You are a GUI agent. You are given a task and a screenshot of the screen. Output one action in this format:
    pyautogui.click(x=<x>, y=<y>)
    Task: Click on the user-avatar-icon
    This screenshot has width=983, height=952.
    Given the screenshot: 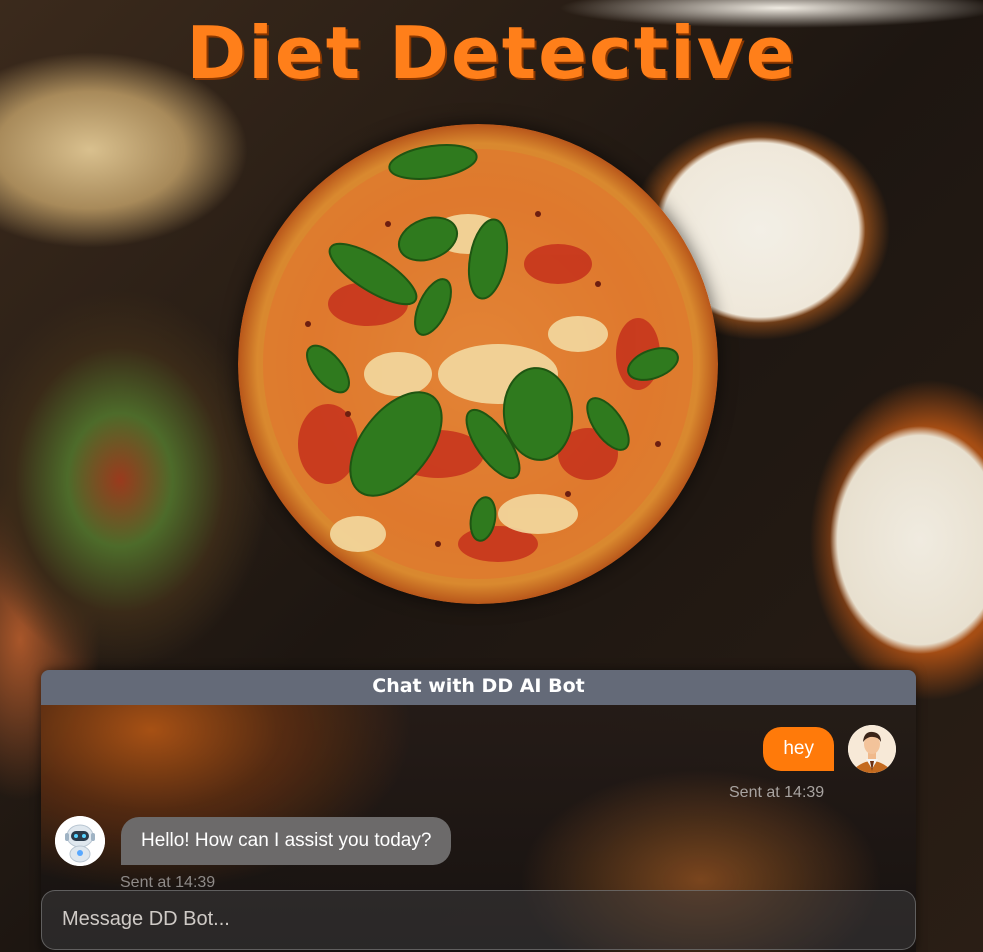 What is the action you would take?
    pyautogui.click(x=872, y=749)
    